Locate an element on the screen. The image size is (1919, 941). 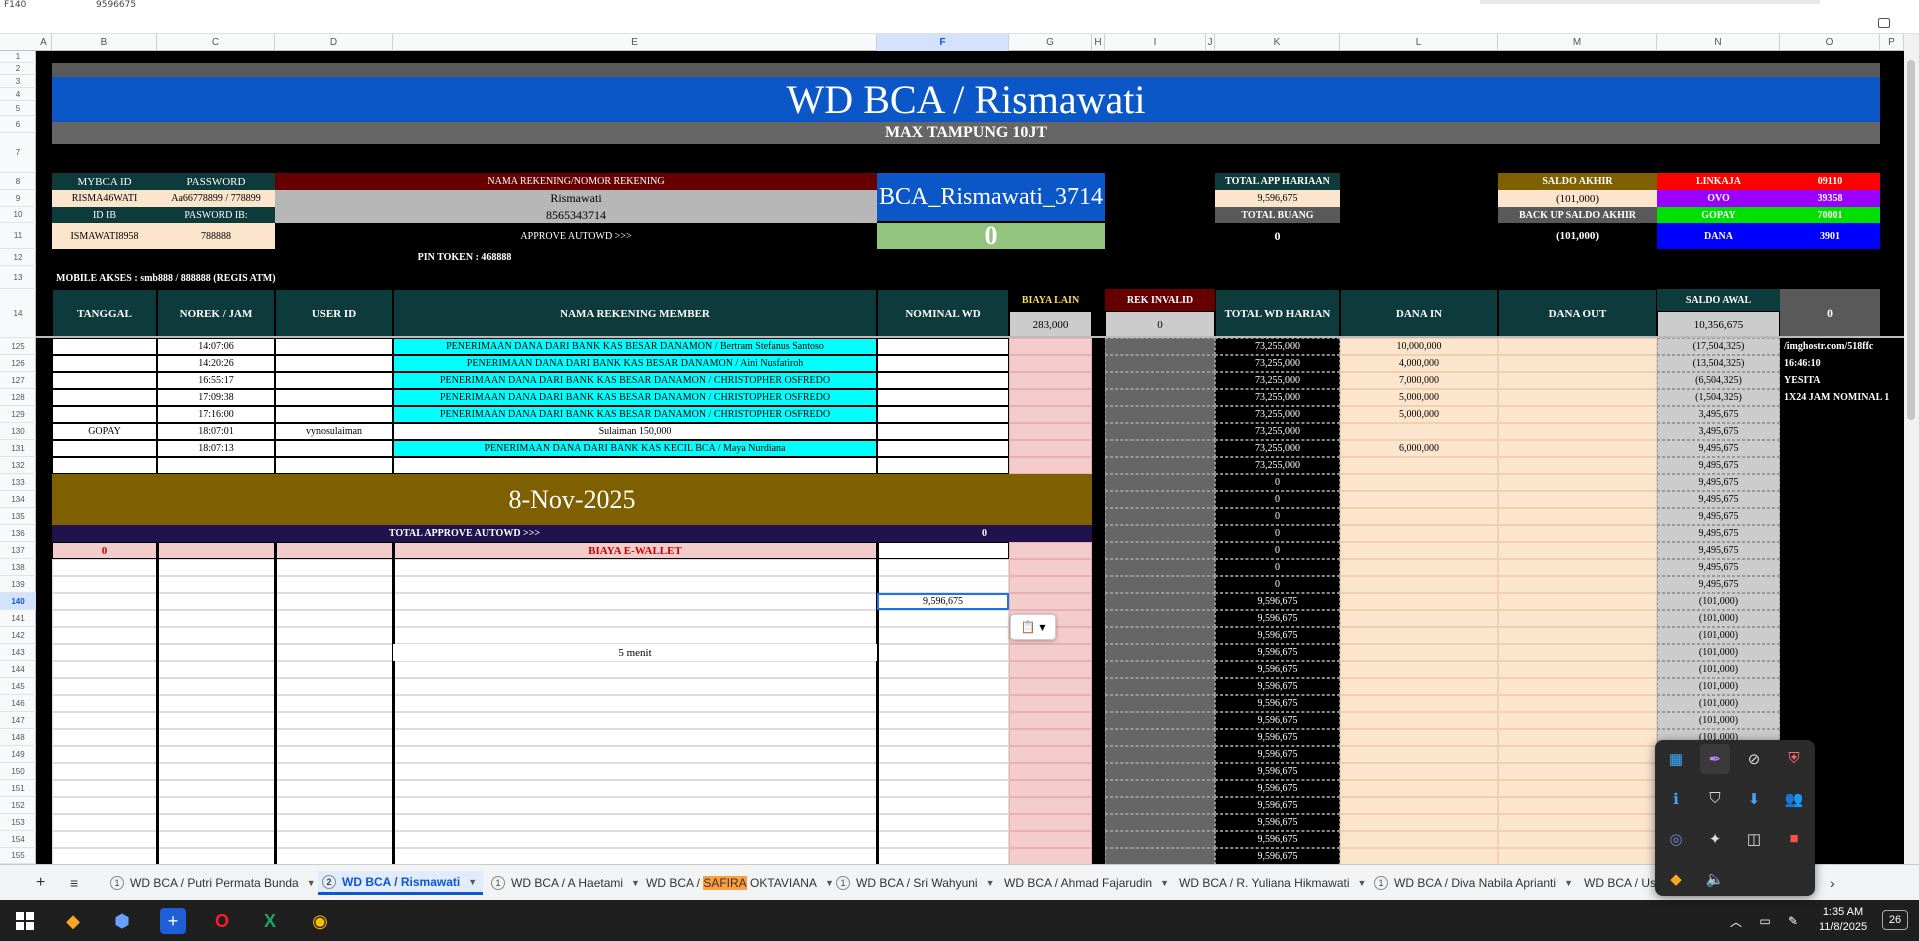
tray-antivirus-icon: ■ is located at coordinates (1794, 839).